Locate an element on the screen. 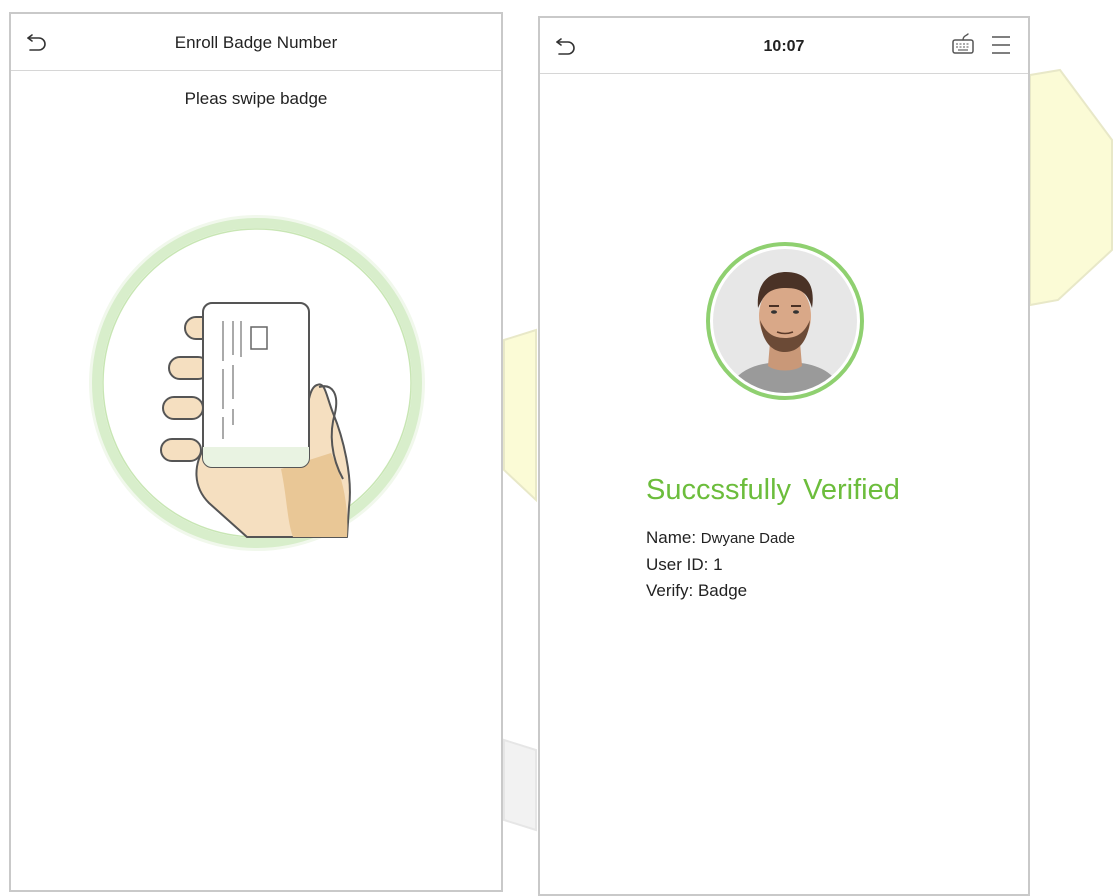  header-bar: Enroll Badge Number is located at coordinates (256, 42).